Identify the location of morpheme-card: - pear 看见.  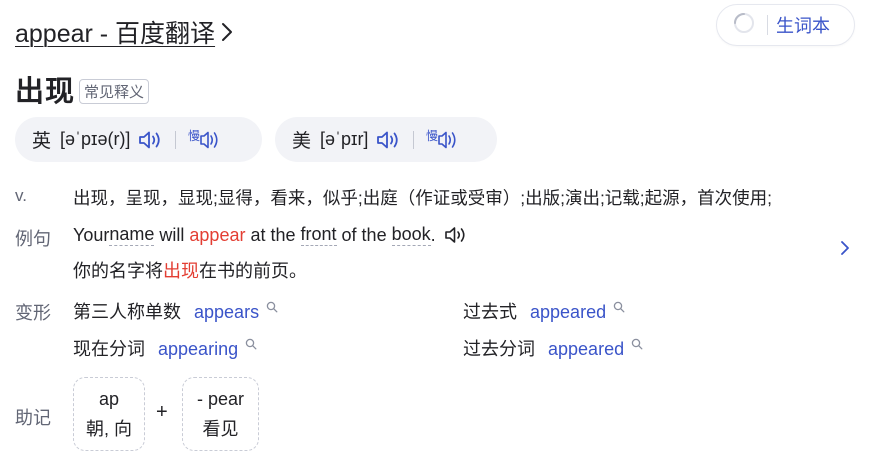
(220, 414).